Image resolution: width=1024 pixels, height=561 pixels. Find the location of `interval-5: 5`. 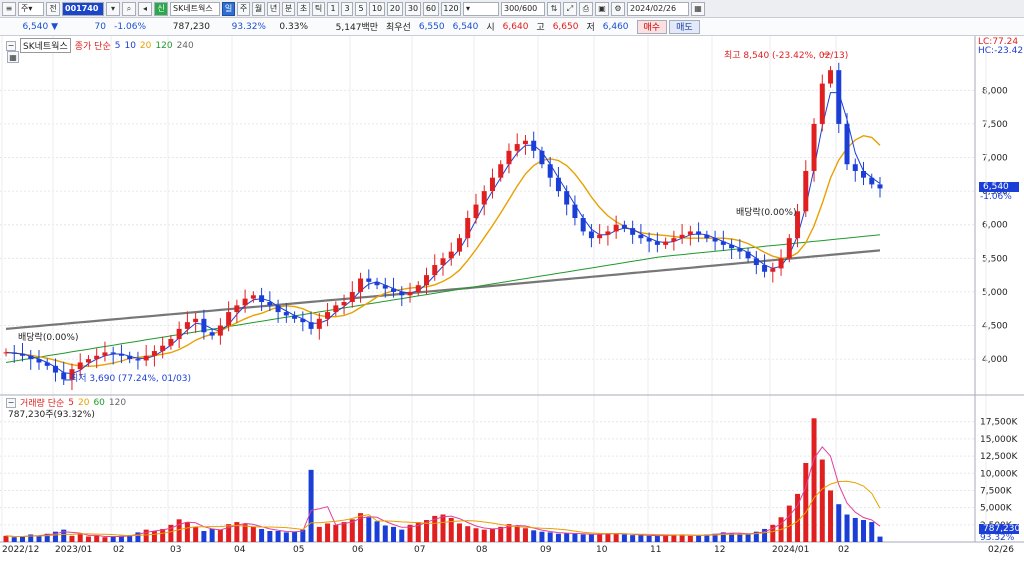

interval-5: 5 is located at coordinates (361, 8).